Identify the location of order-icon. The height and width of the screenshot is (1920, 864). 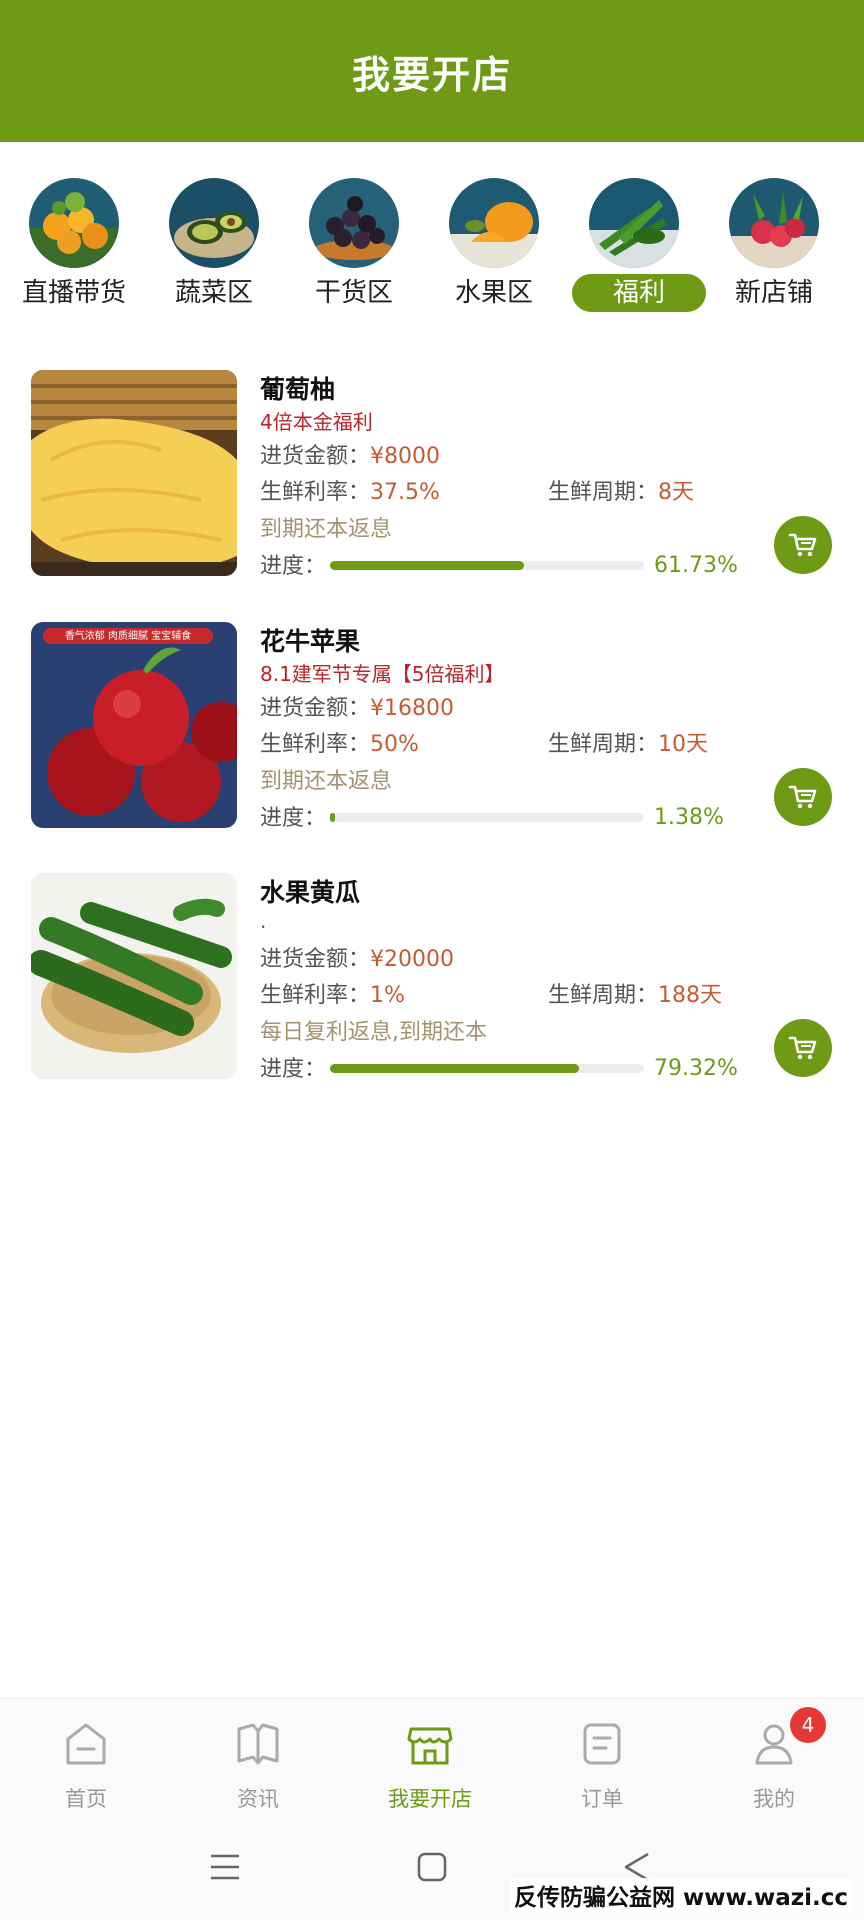
(602, 1744).